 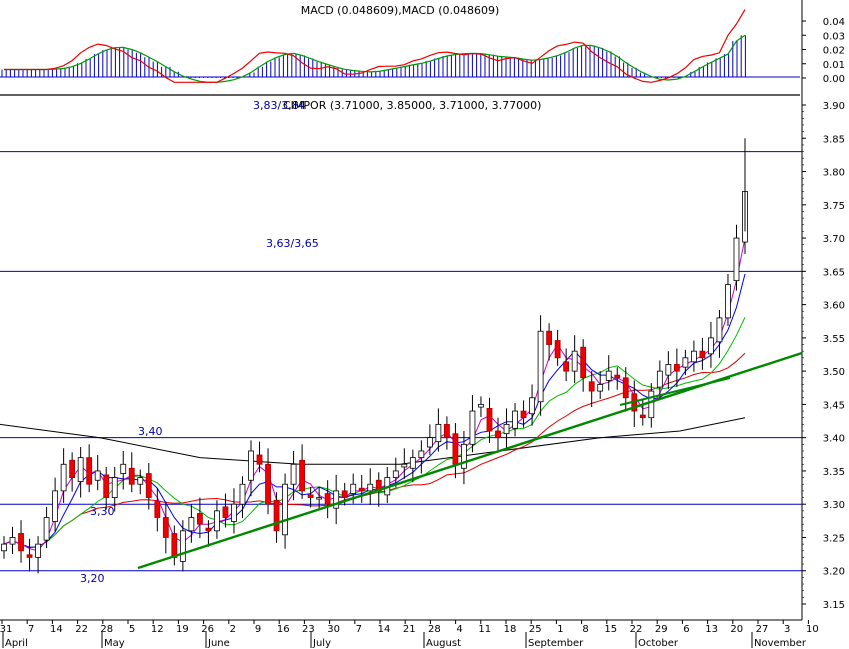 I want to click on macd-tick-label: 0.02, so click(x=834, y=51).